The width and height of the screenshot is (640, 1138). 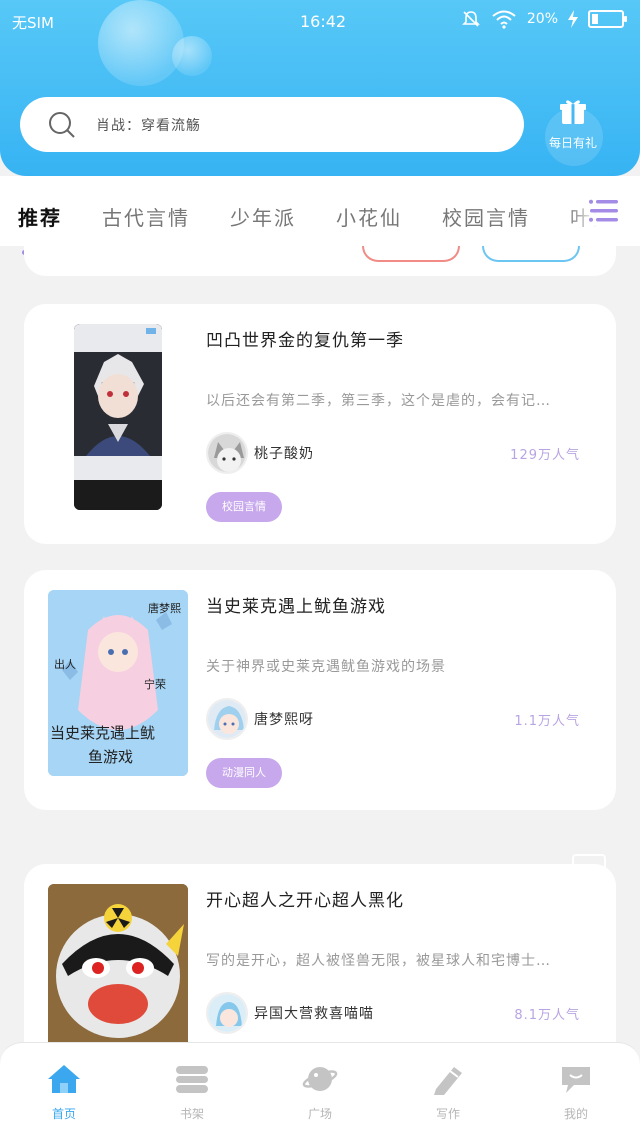 What do you see at coordinates (326, 667) in the screenshot?
I see `book-description: 关于神界或史莱克遇鱿鱼游戏的场景` at bounding box center [326, 667].